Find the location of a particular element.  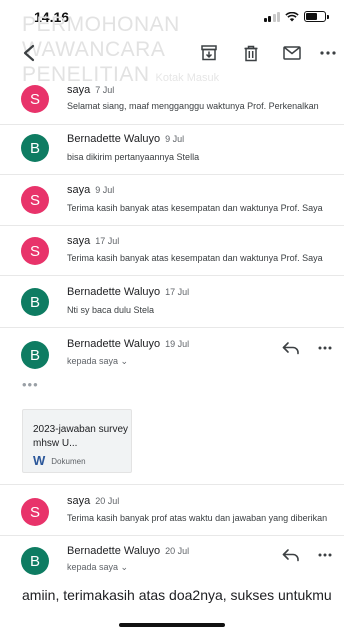

folder-label: Kotak Masuk is located at coordinates (187, 78).